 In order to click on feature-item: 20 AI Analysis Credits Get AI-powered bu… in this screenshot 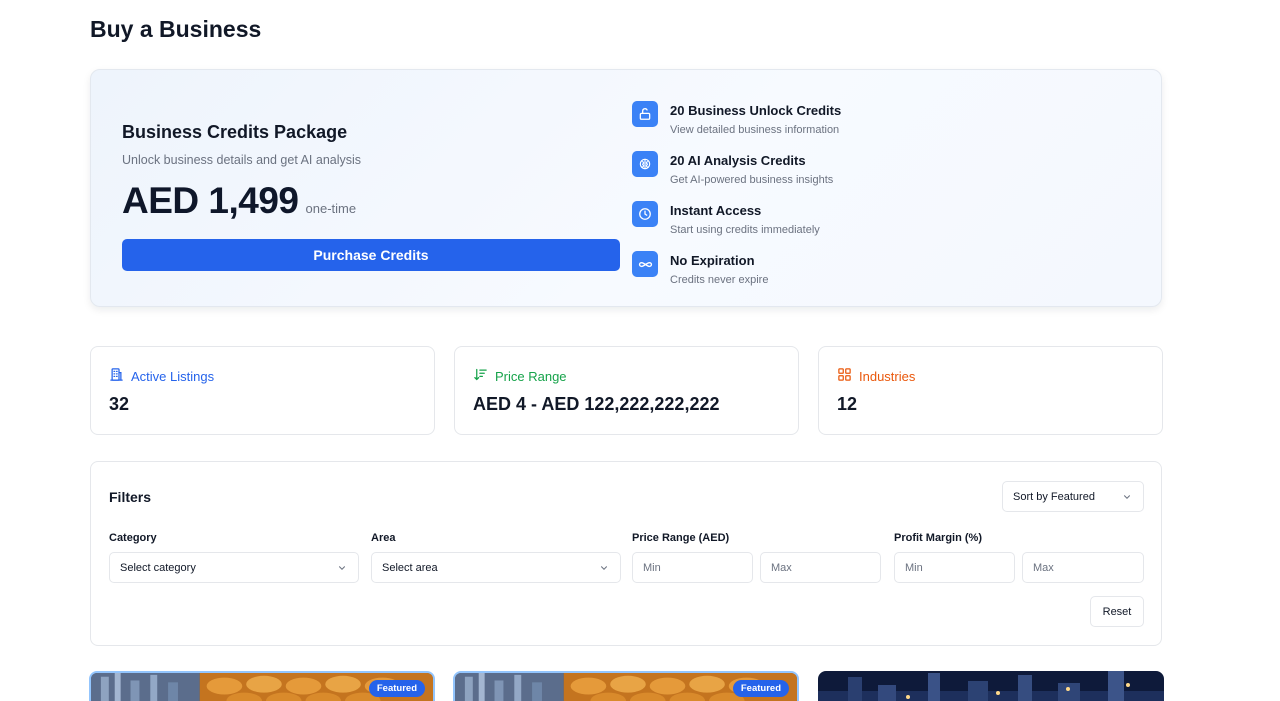, I will do `click(842, 172)`.